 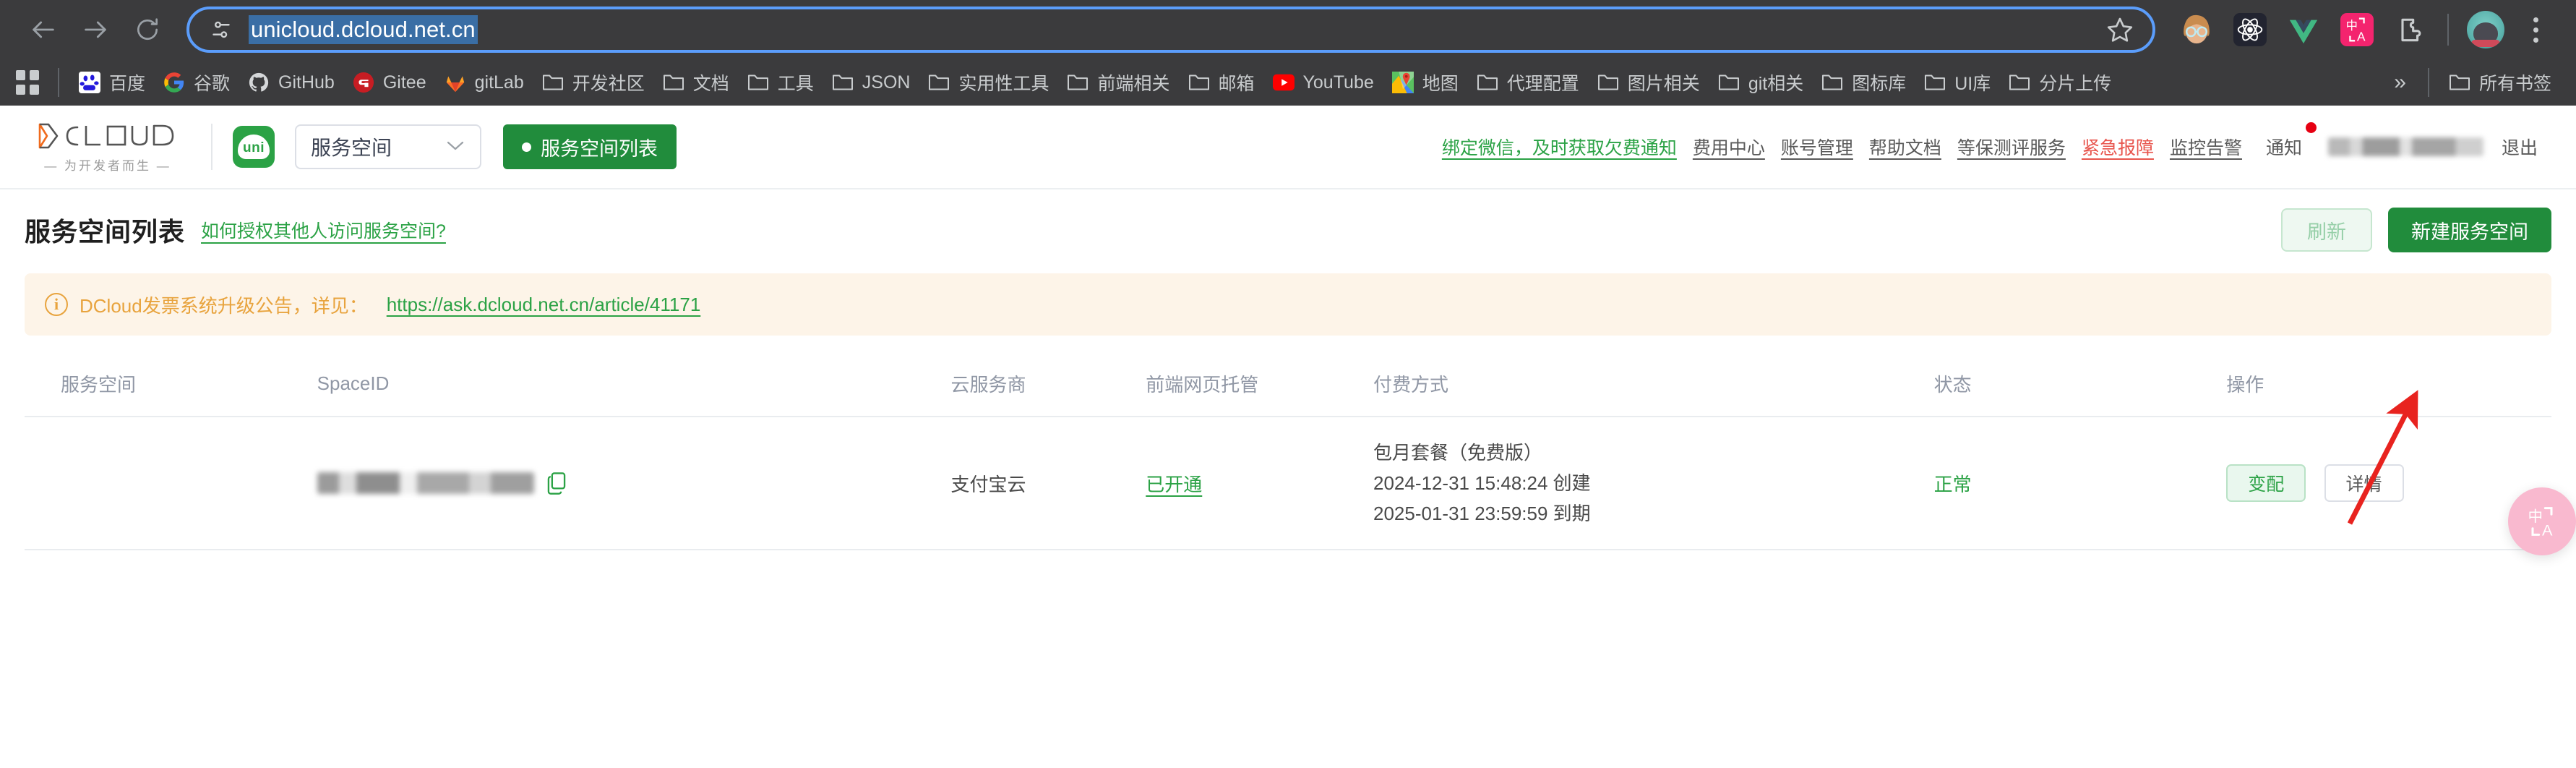 What do you see at coordinates (2428, 82) in the screenshot?
I see `bookmark-divider` at bounding box center [2428, 82].